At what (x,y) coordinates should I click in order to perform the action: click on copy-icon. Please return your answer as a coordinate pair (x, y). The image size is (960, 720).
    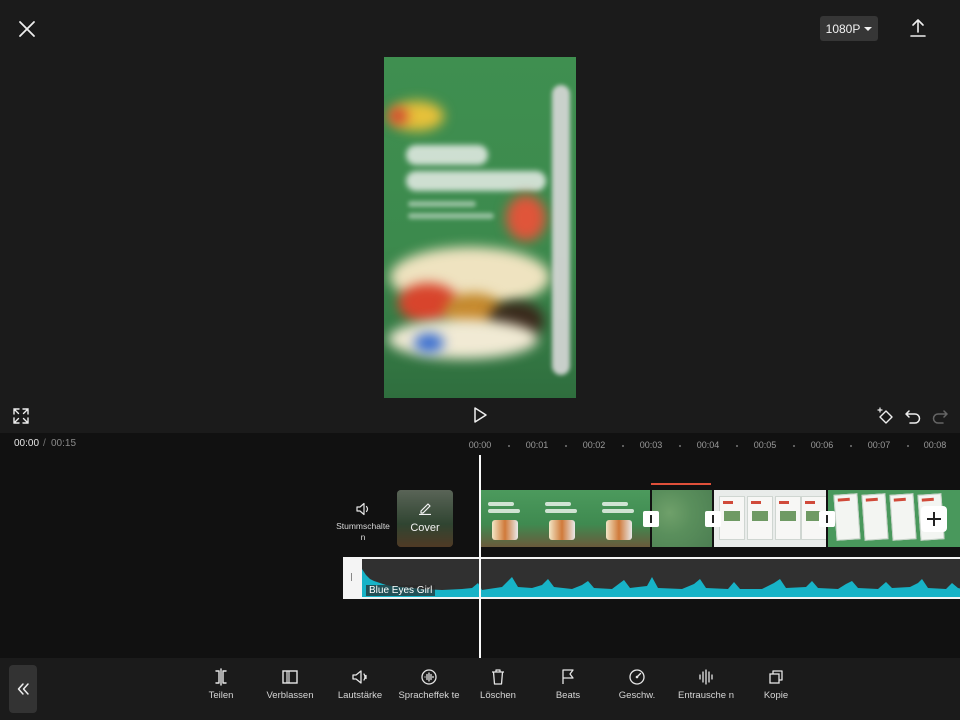
    Looking at the image, I should click on (776, 677).